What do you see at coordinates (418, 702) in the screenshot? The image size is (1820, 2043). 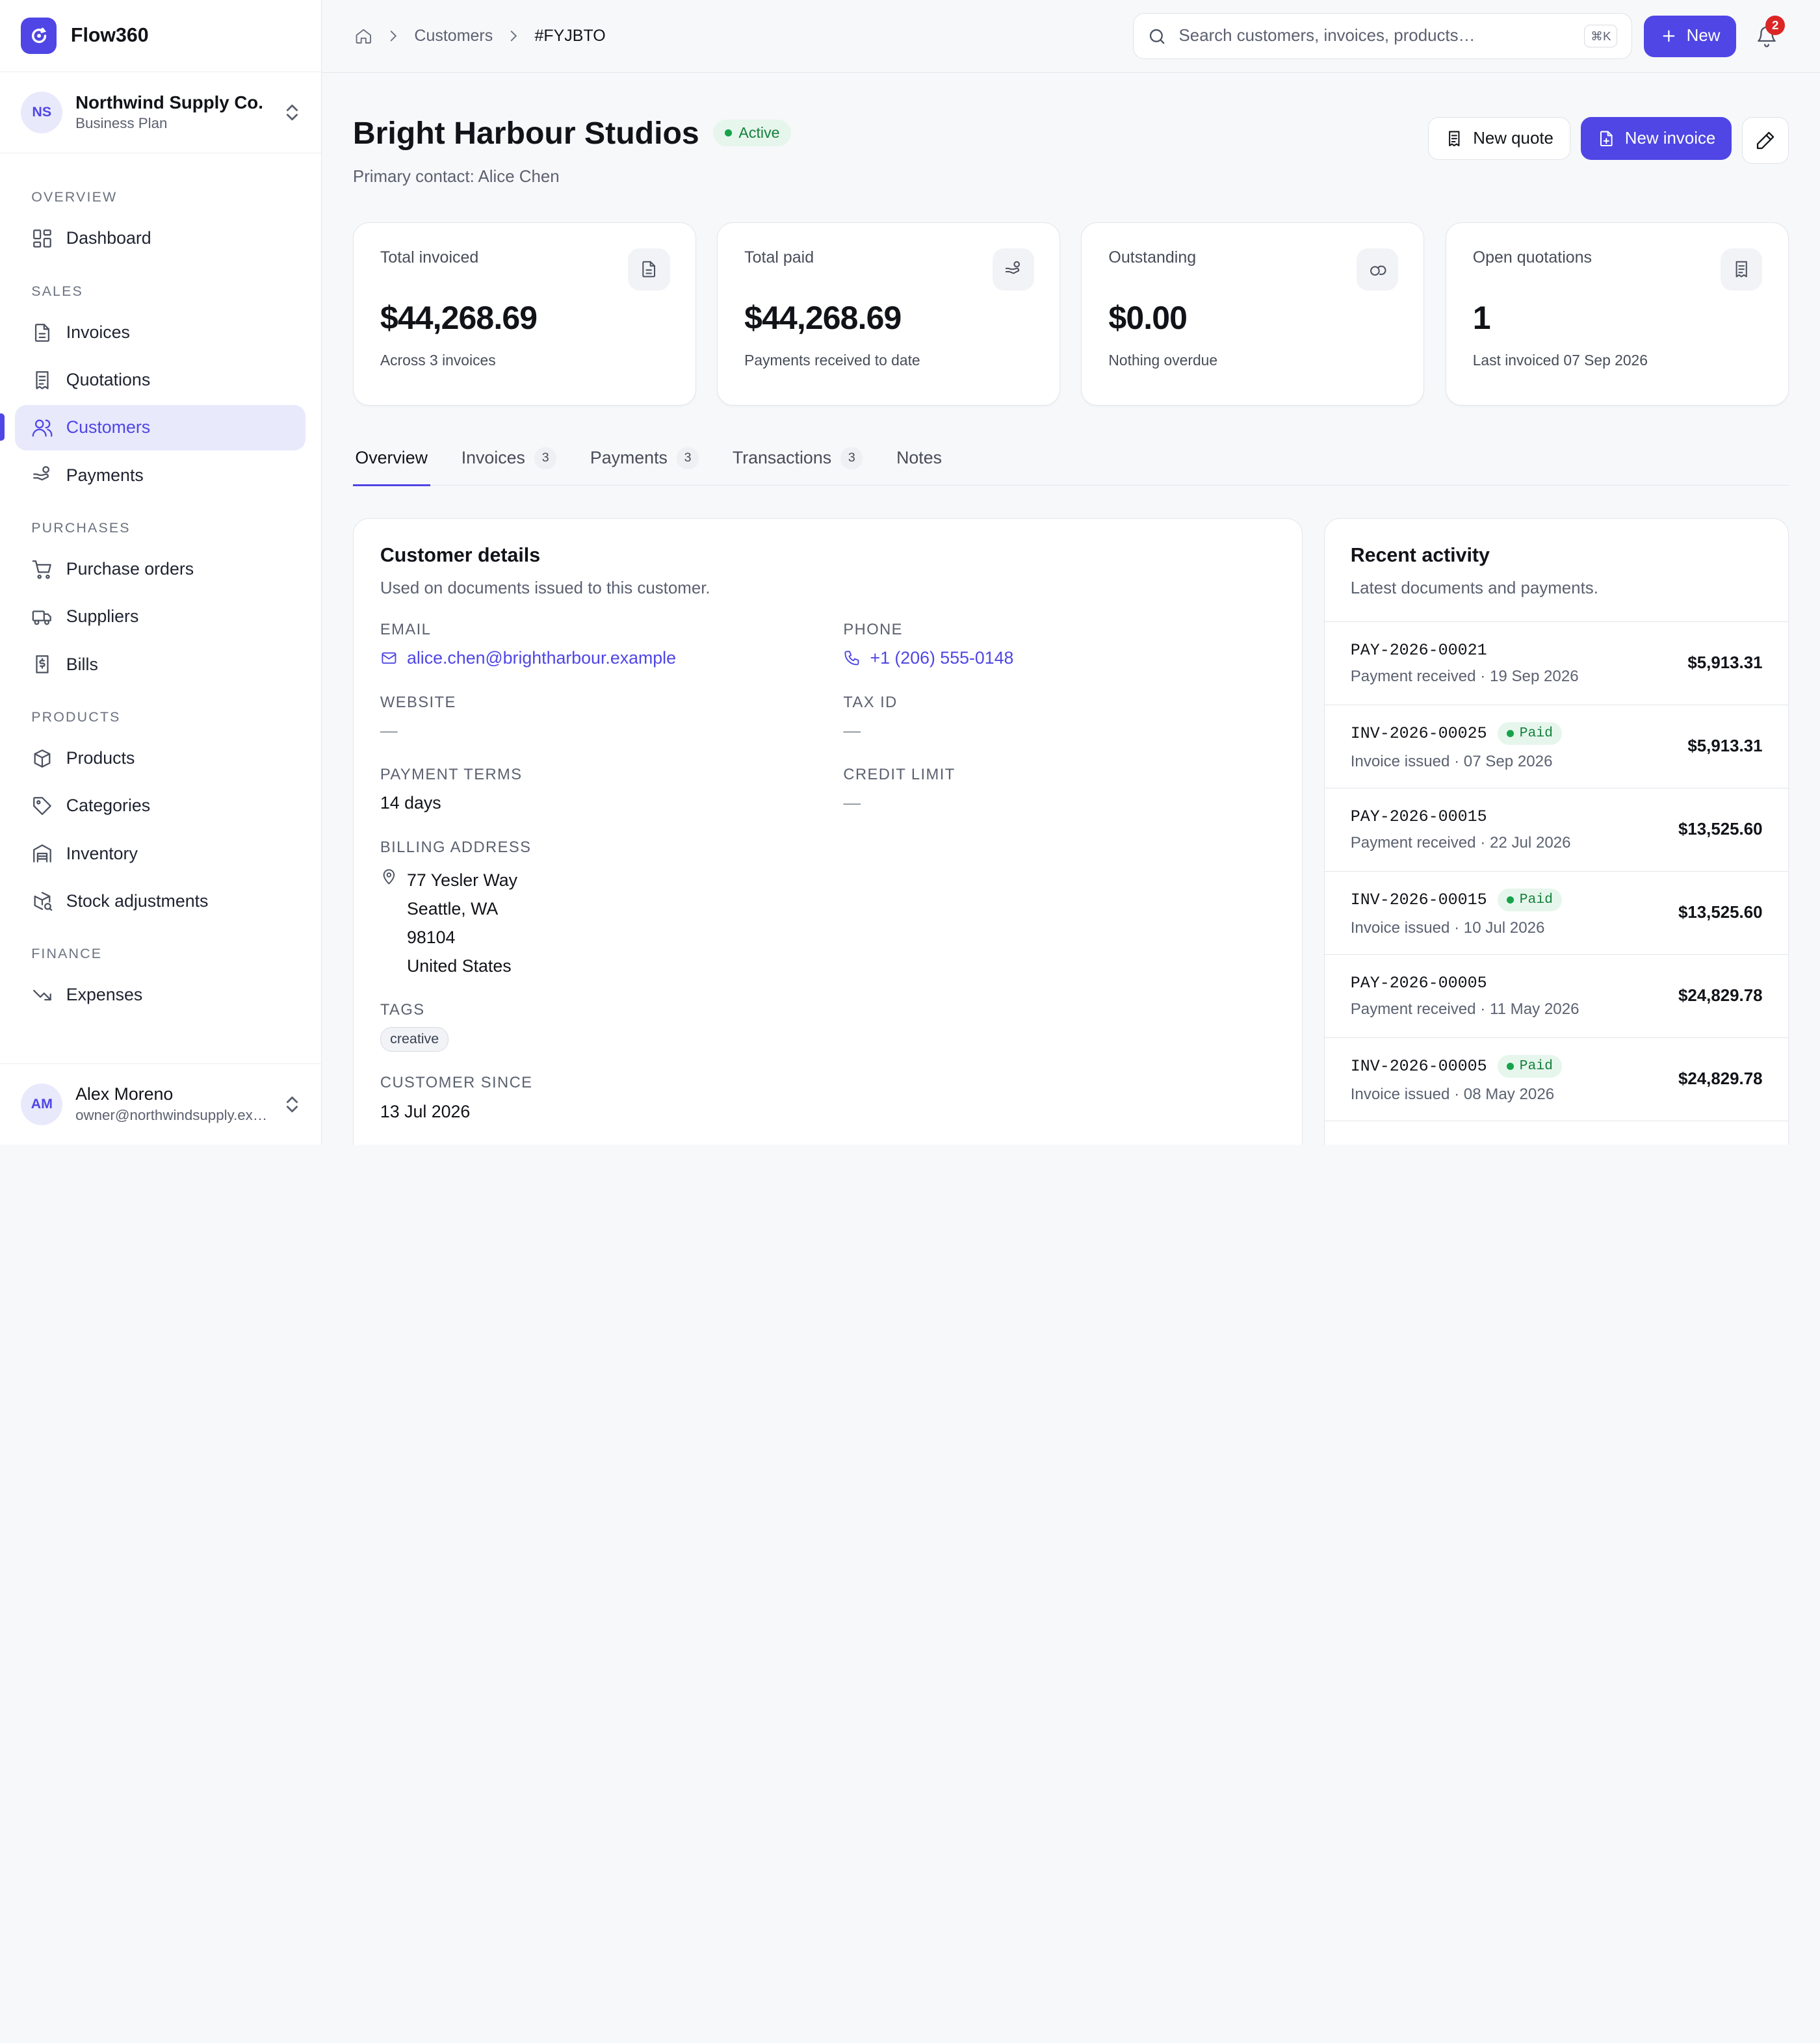 I see `website-label: WEBSITE` at bounding box center [418, 702].